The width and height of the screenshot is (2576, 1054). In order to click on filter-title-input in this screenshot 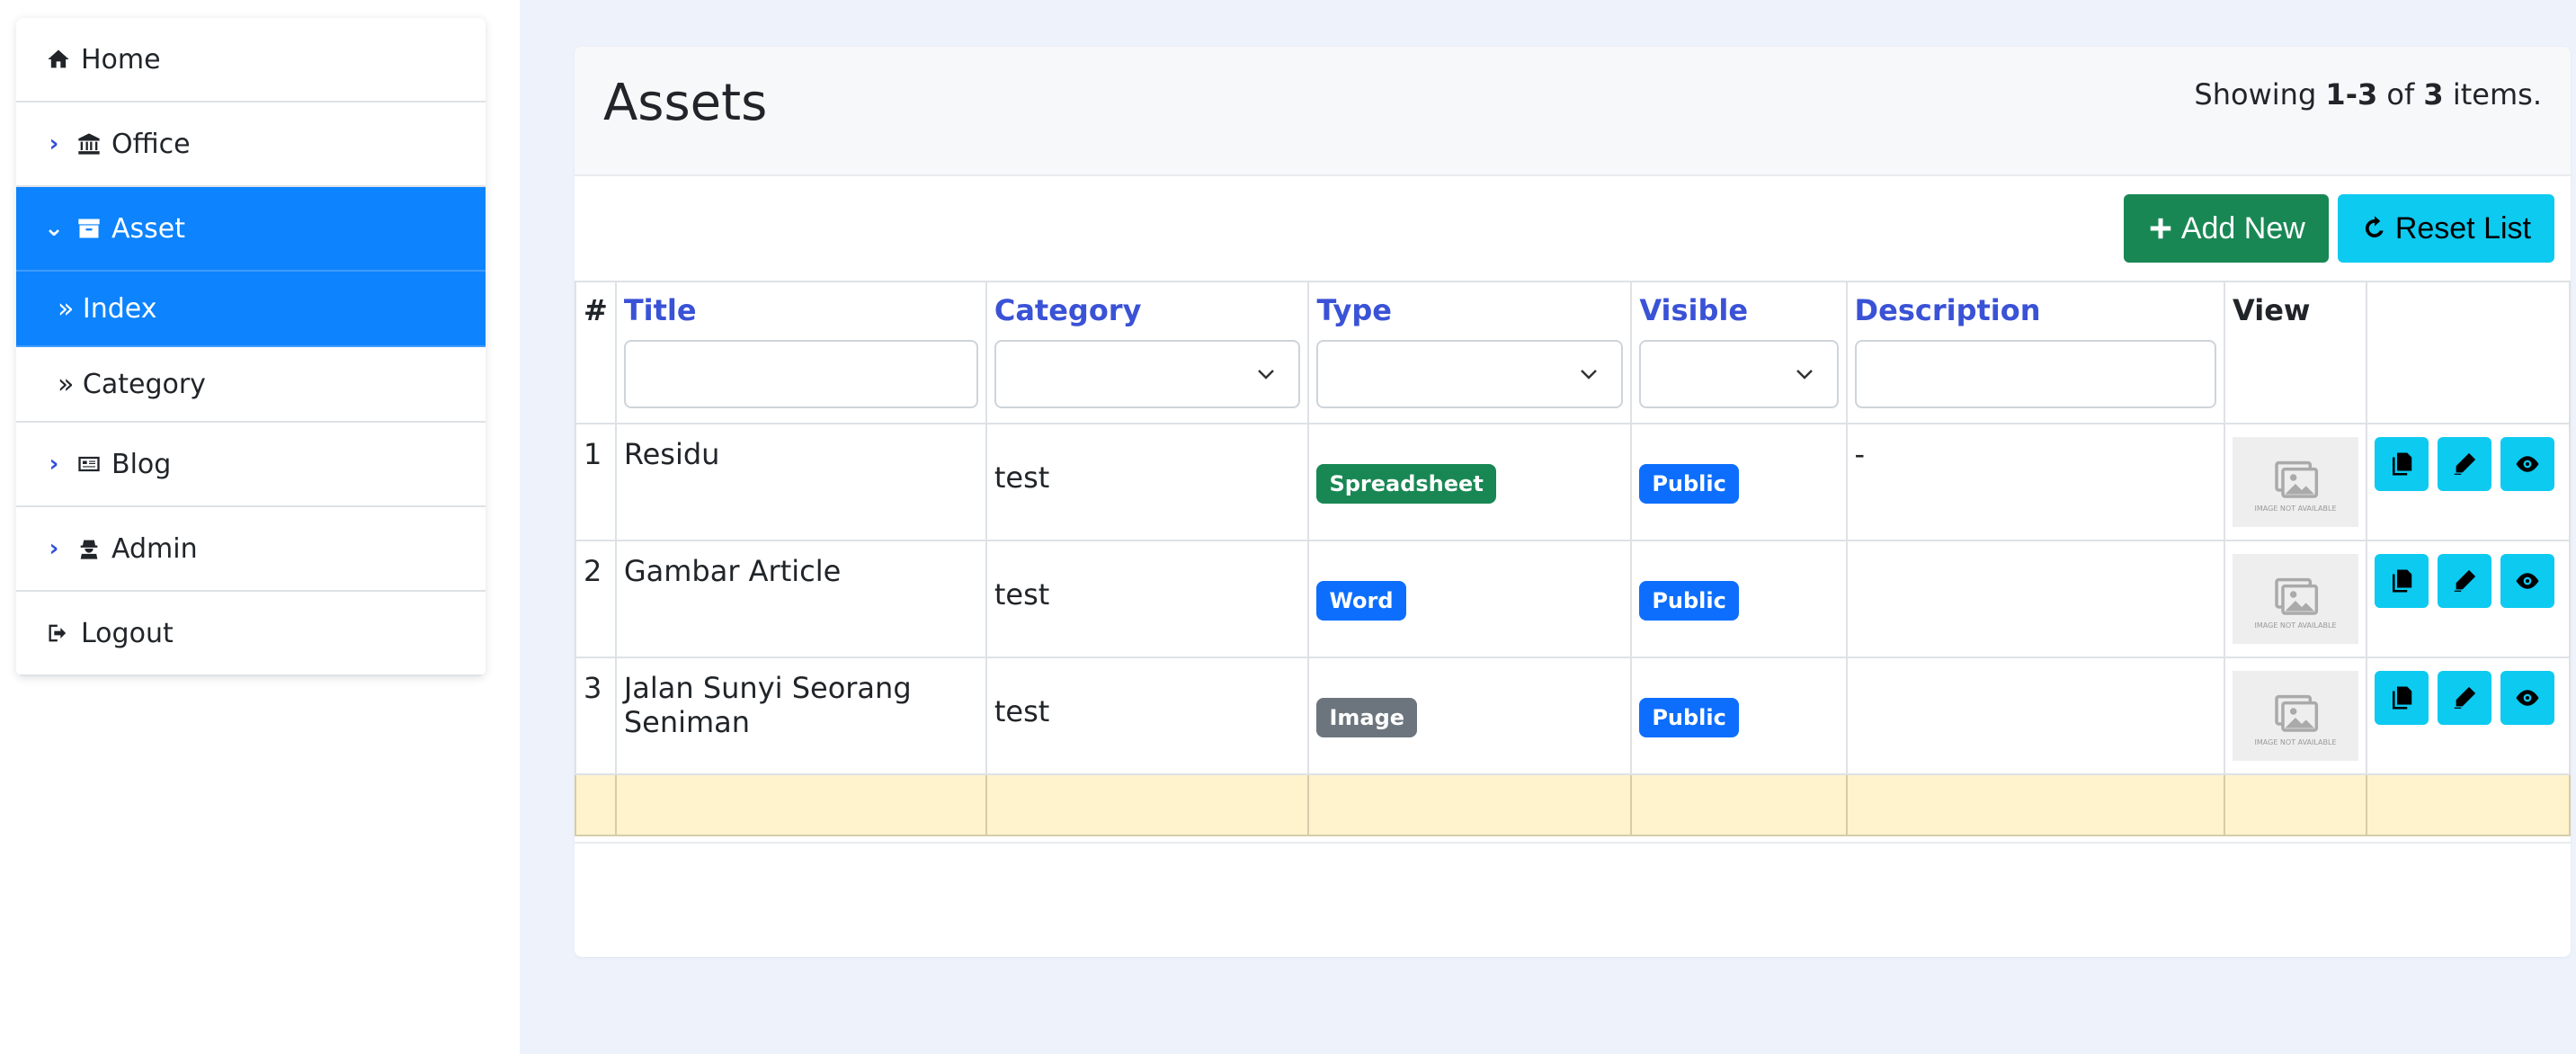, I will do `click(801, 374)`.